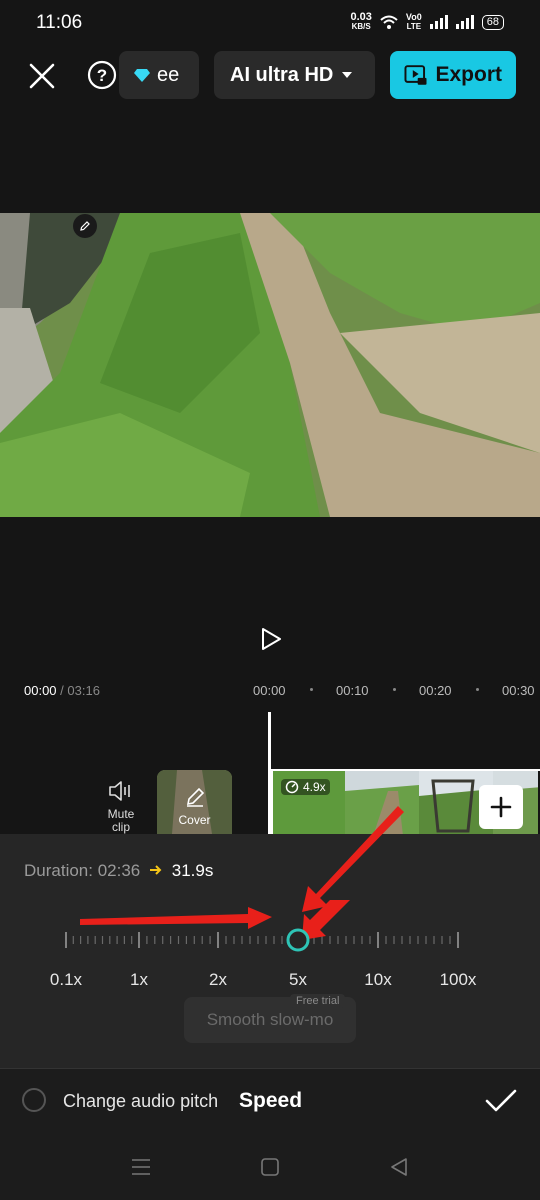  I want to click on duration-label: Duration:, so click(58, 870).